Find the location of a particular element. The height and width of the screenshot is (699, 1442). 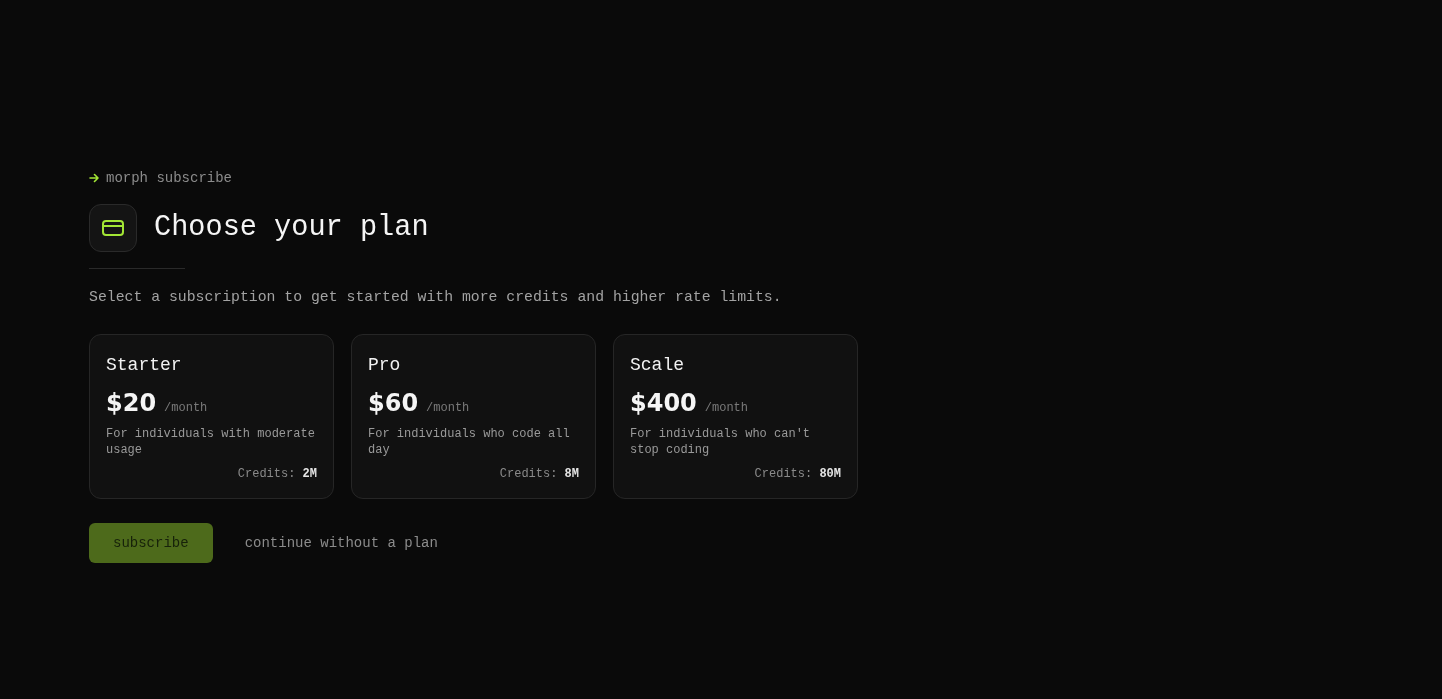

plan-card: Scale $400 /month For individuals who can't stop coding Credits: 80M is located at coordinates (735, 416).